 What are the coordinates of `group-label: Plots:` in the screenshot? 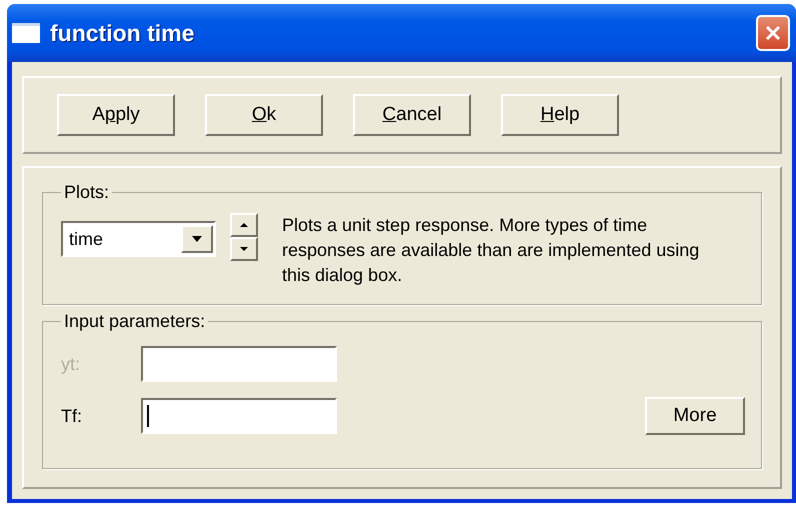 It's located at (86, 192).